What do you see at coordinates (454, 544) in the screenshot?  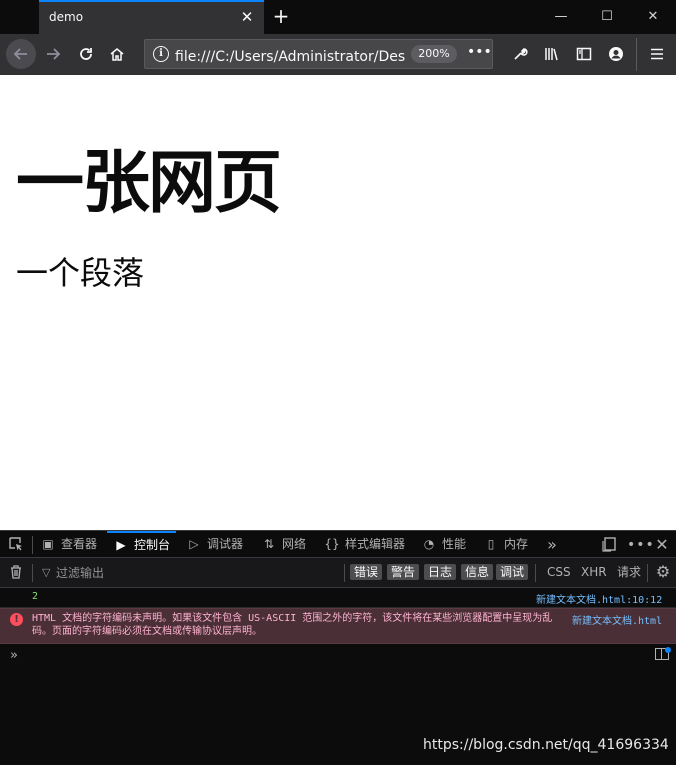 I see `tab-label: 性能` at bounding box center [454, 544].